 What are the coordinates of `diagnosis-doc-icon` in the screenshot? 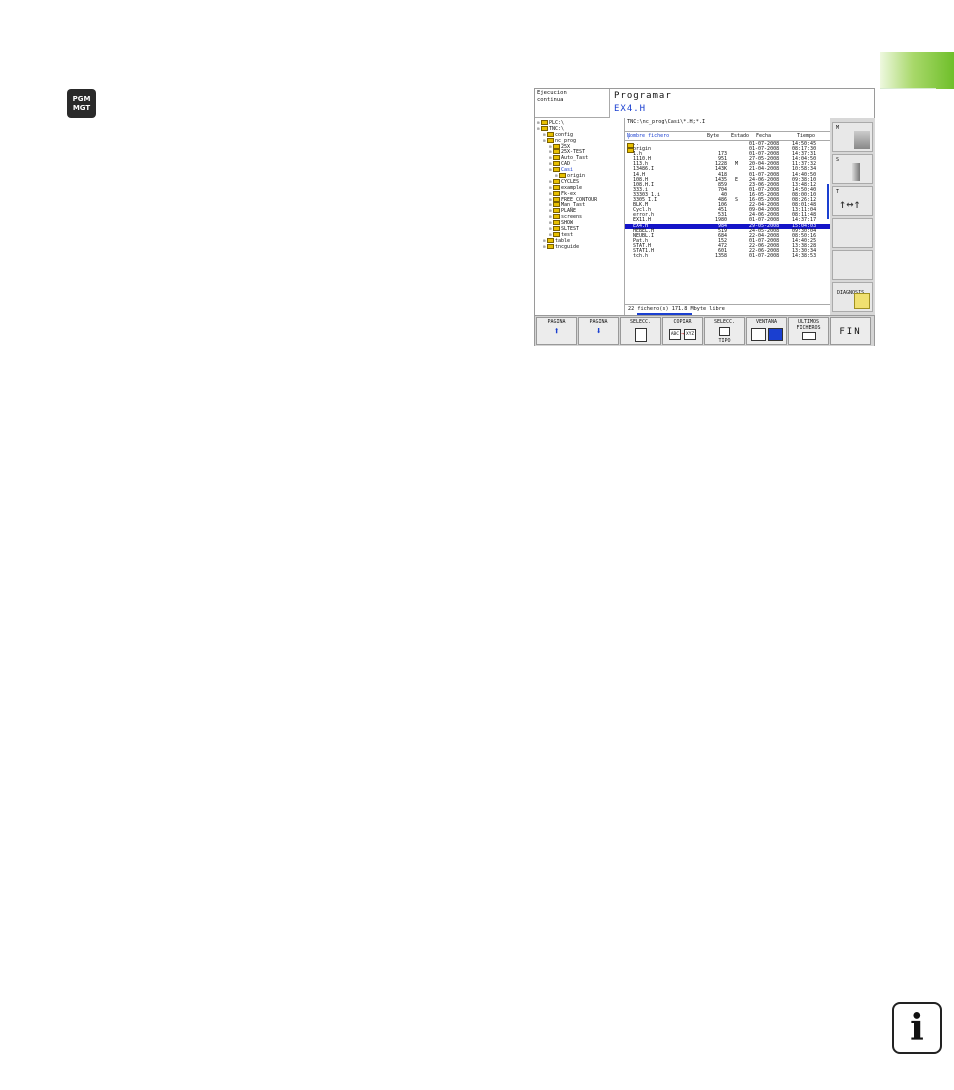 It's located at (862, 301).